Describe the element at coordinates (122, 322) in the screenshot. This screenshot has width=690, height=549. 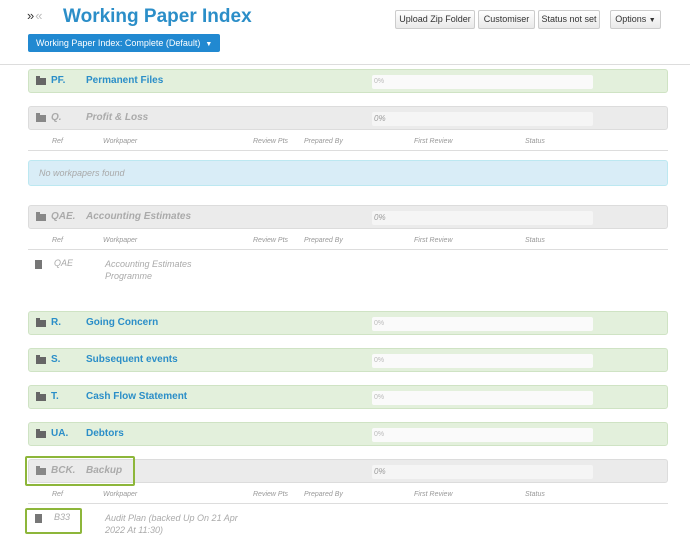
I see `section-name: Going Concern` at that location.